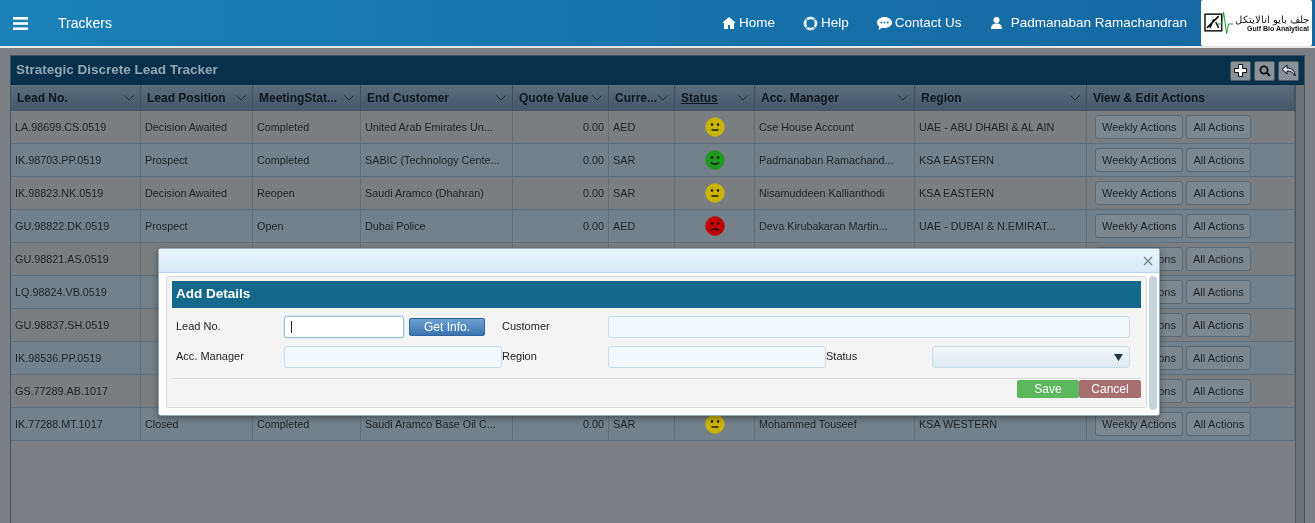 The image size is (1315, 523). What do you see at coordinates (291, 327) in the screenshot?
I see `text-cursor` at bounding box center [291, 327].